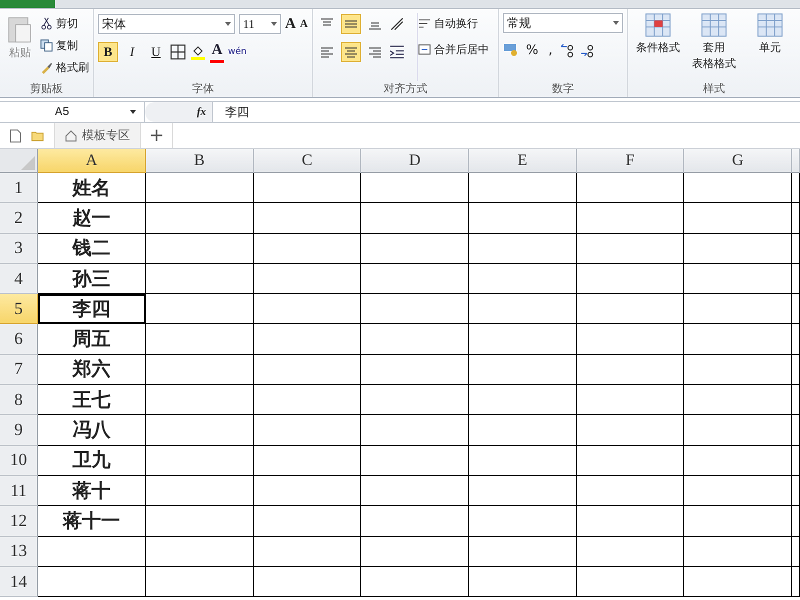  What do you see at coordinates (424, 49) in the screenshot?
I see `merge-cells-icon` at bounding box center [424, 49].